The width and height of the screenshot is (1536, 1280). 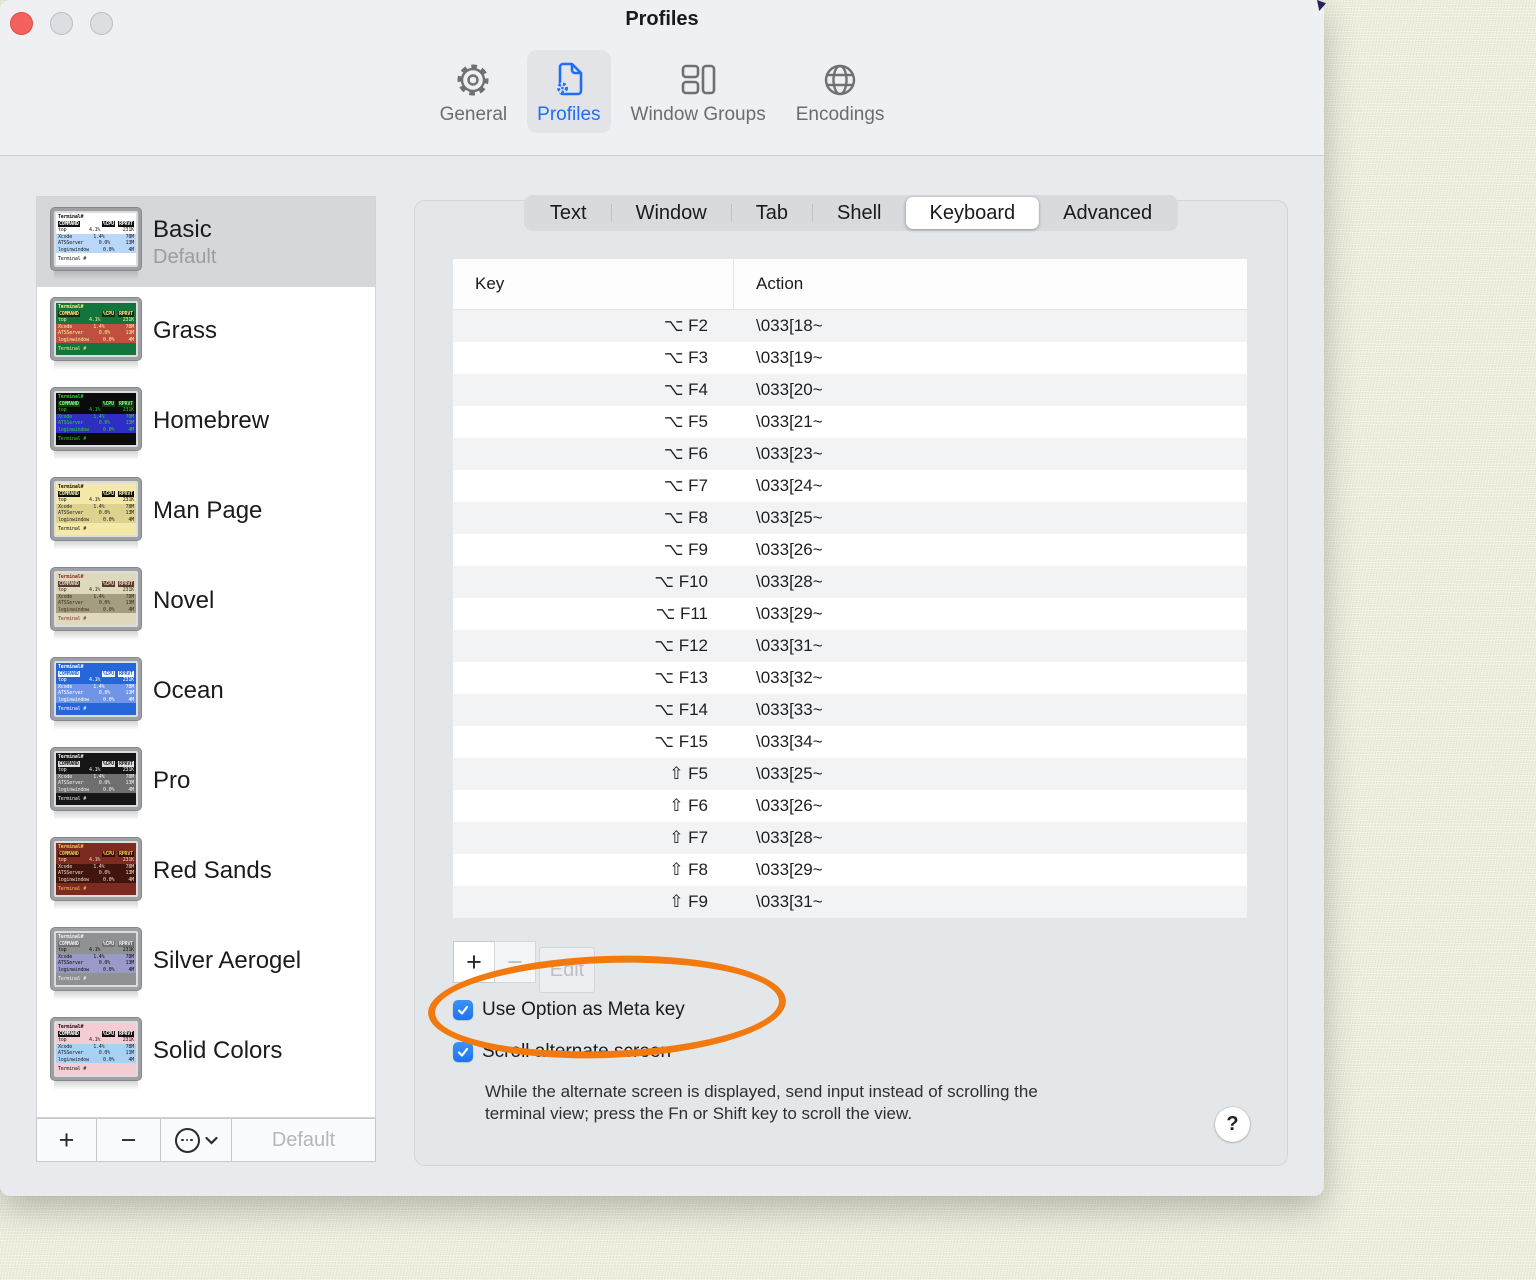 I want to click on table-row: ⌥ F3 \033[19~, so click(x=850, y=358).